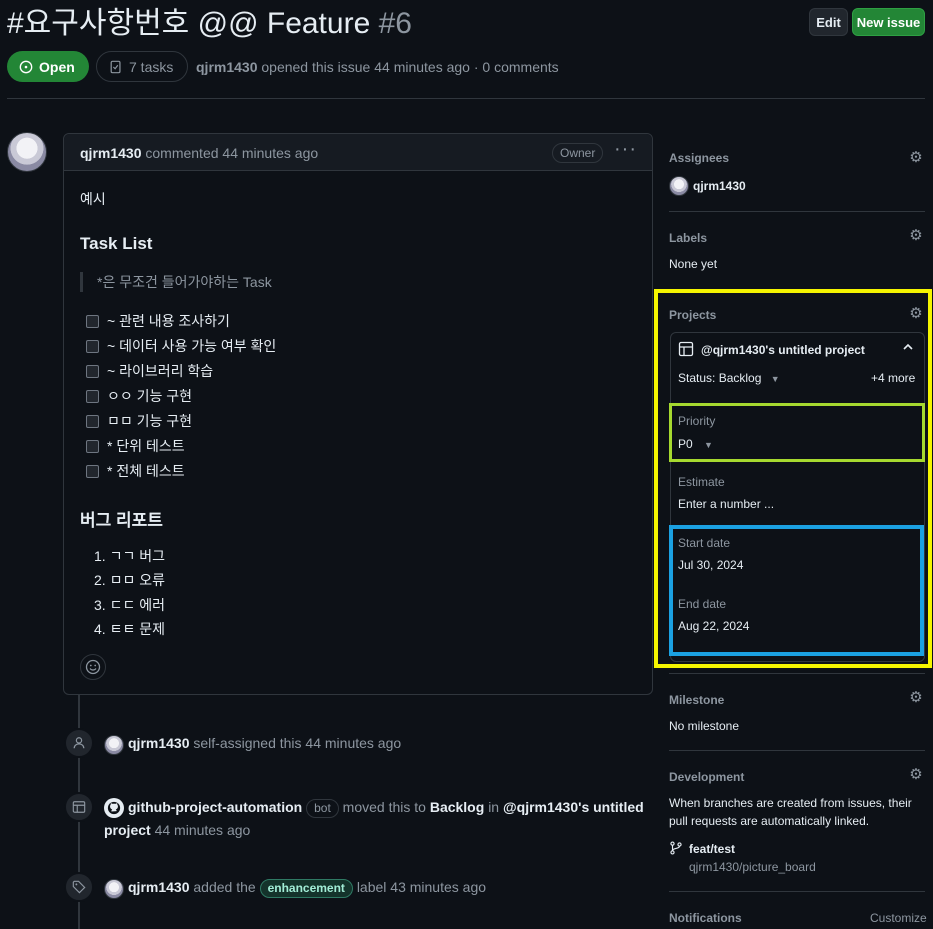 The width and height of the screenshot is (933, 929). Describe the element at coordinates (150, 421) in the screenshot. I see `task-label: ㅁㅁ 기능 구현` at that location.